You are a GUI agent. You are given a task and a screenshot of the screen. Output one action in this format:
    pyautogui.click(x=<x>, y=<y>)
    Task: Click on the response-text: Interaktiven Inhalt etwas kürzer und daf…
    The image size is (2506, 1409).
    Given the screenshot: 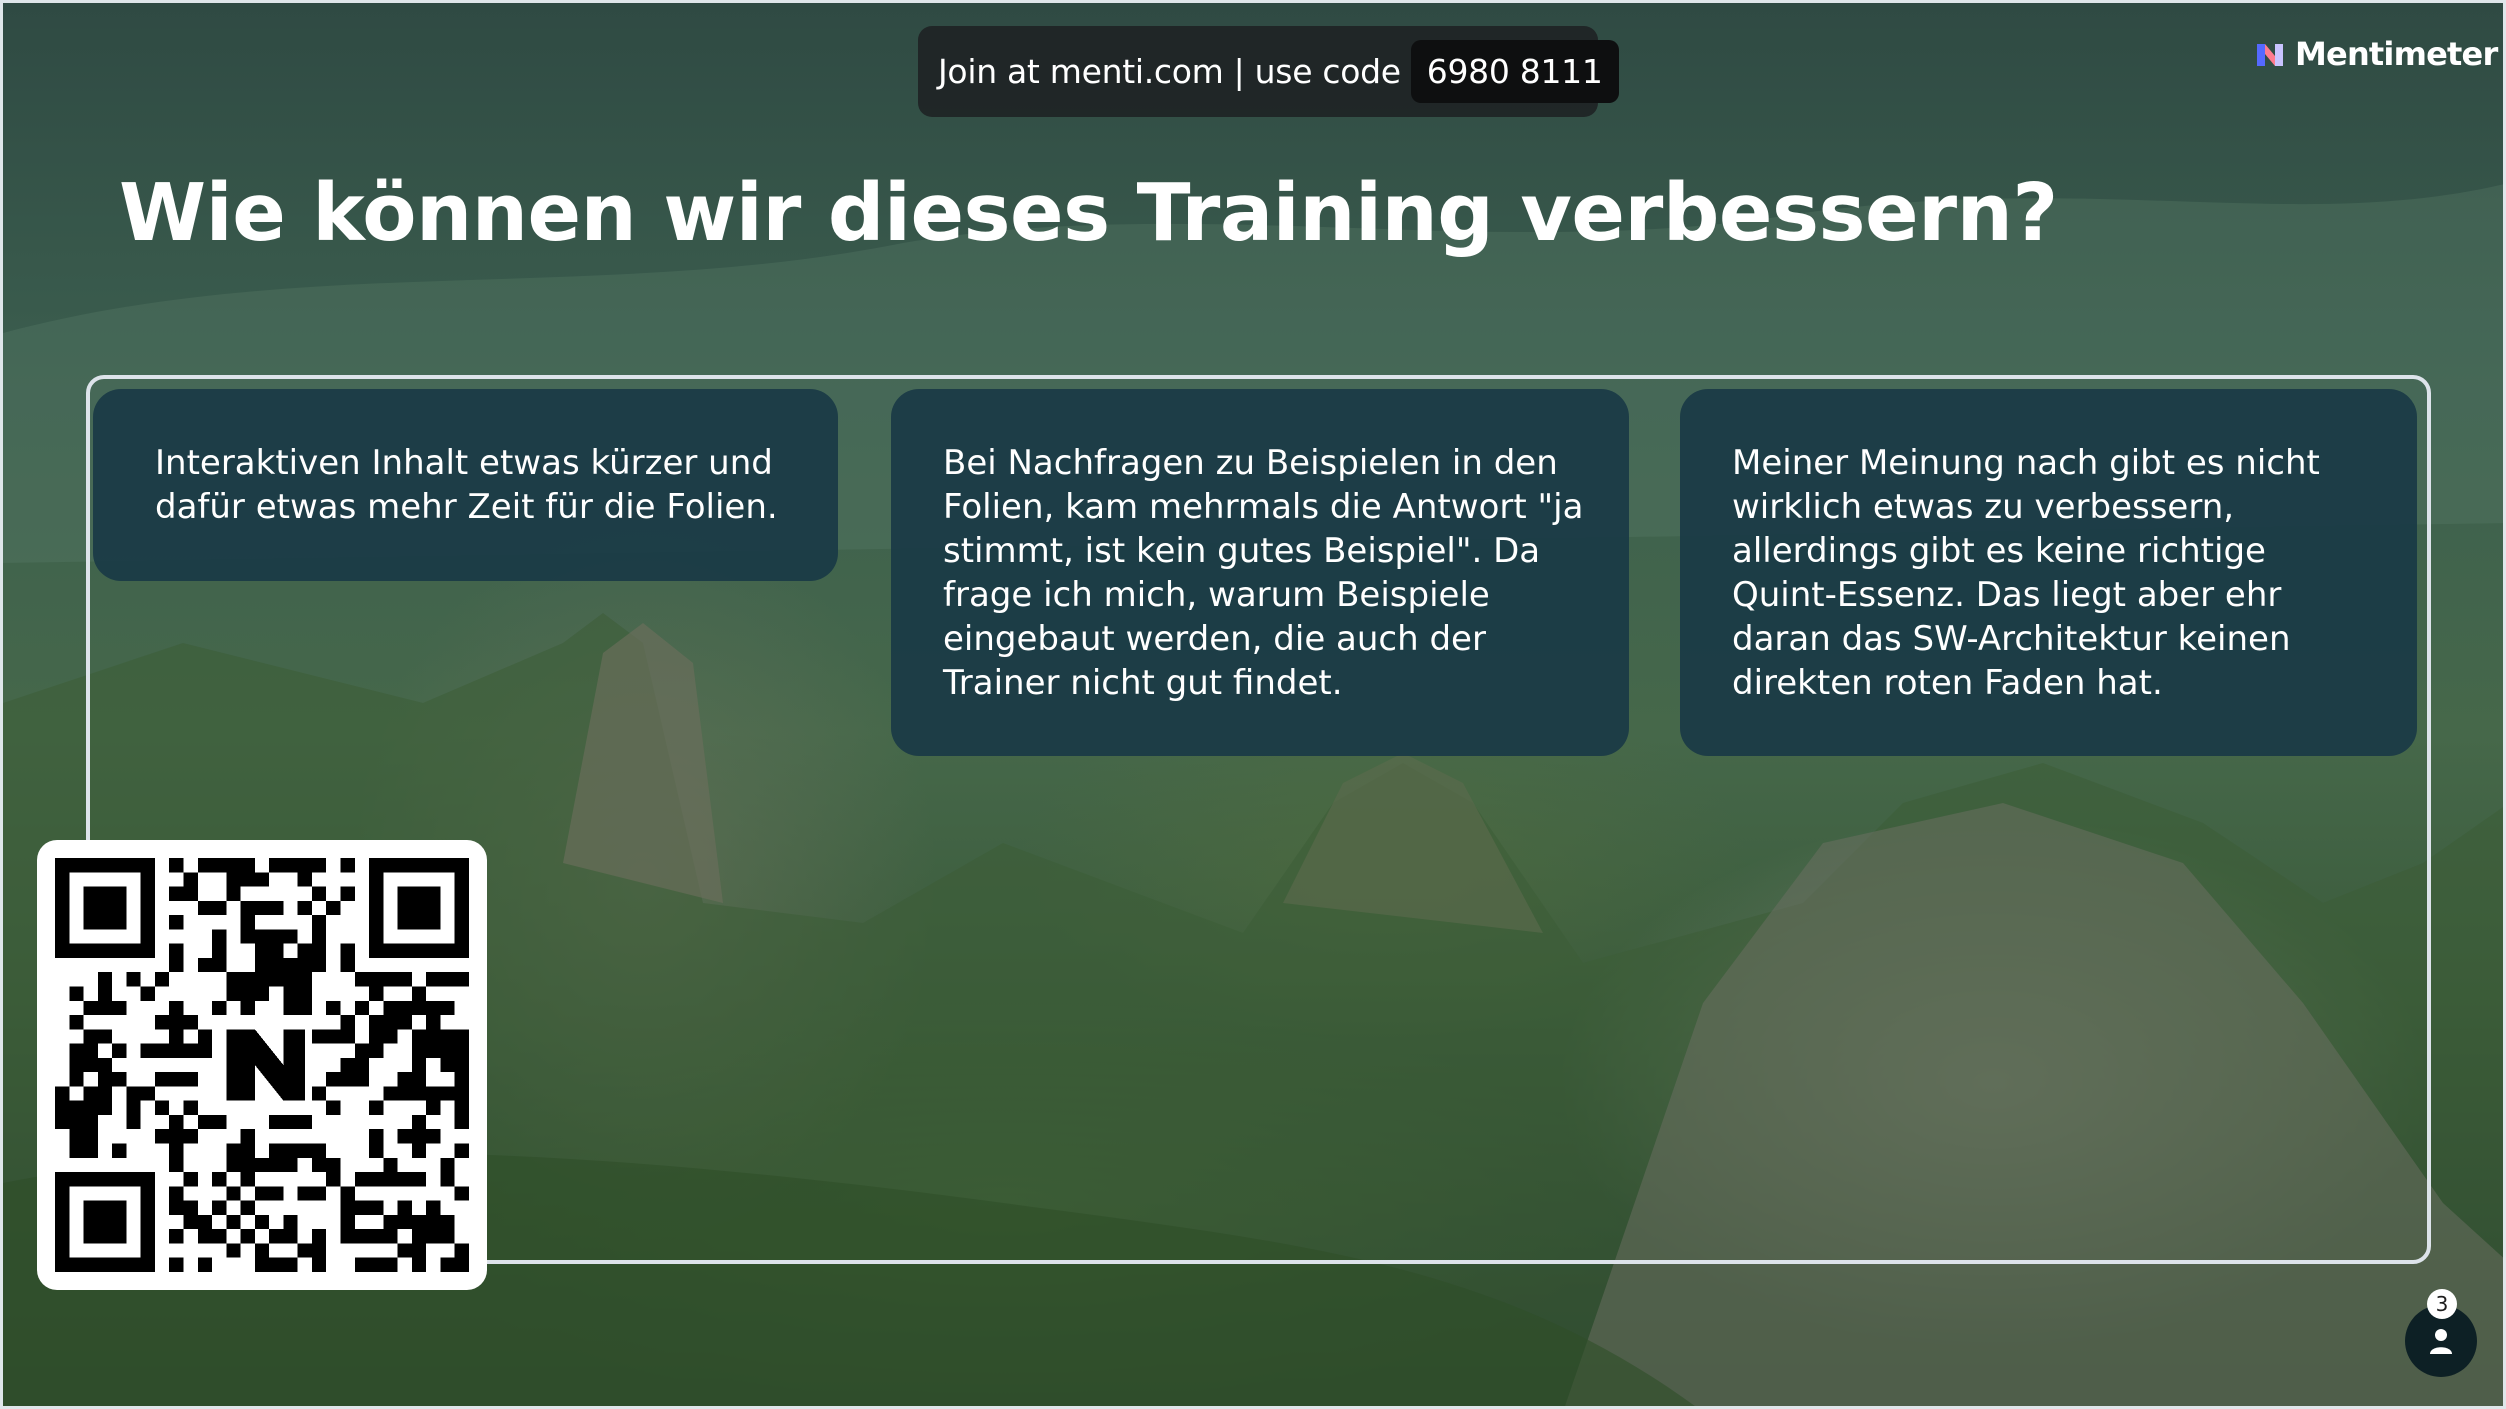 What is the action you would take?
    pyautogui.click(x=466, y=485)
    